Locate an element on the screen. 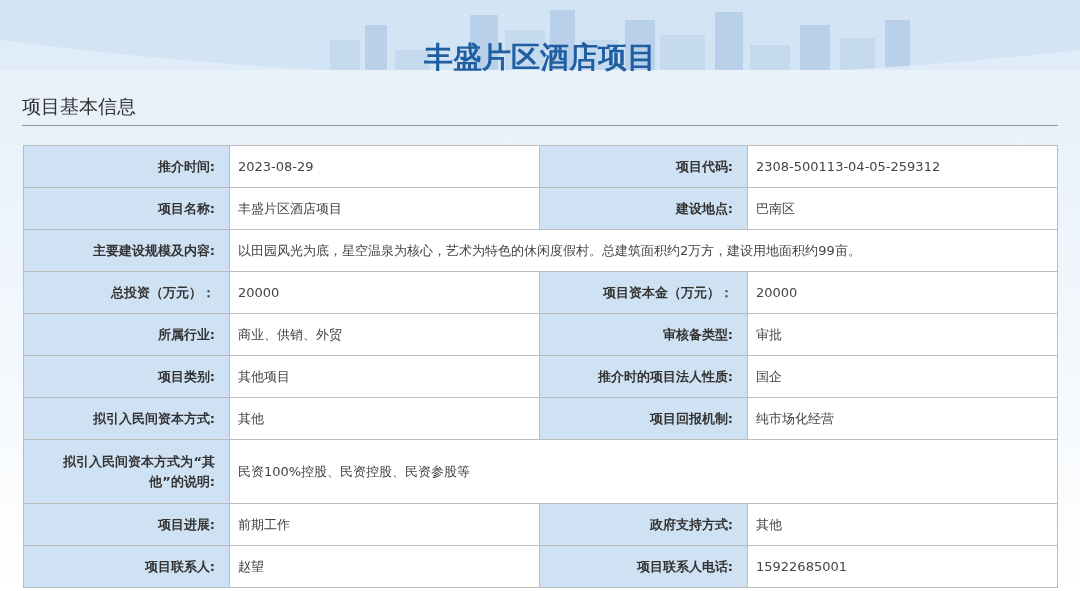  field-label: 推介时的项目法人性质: is located at coordinates (643, 376).